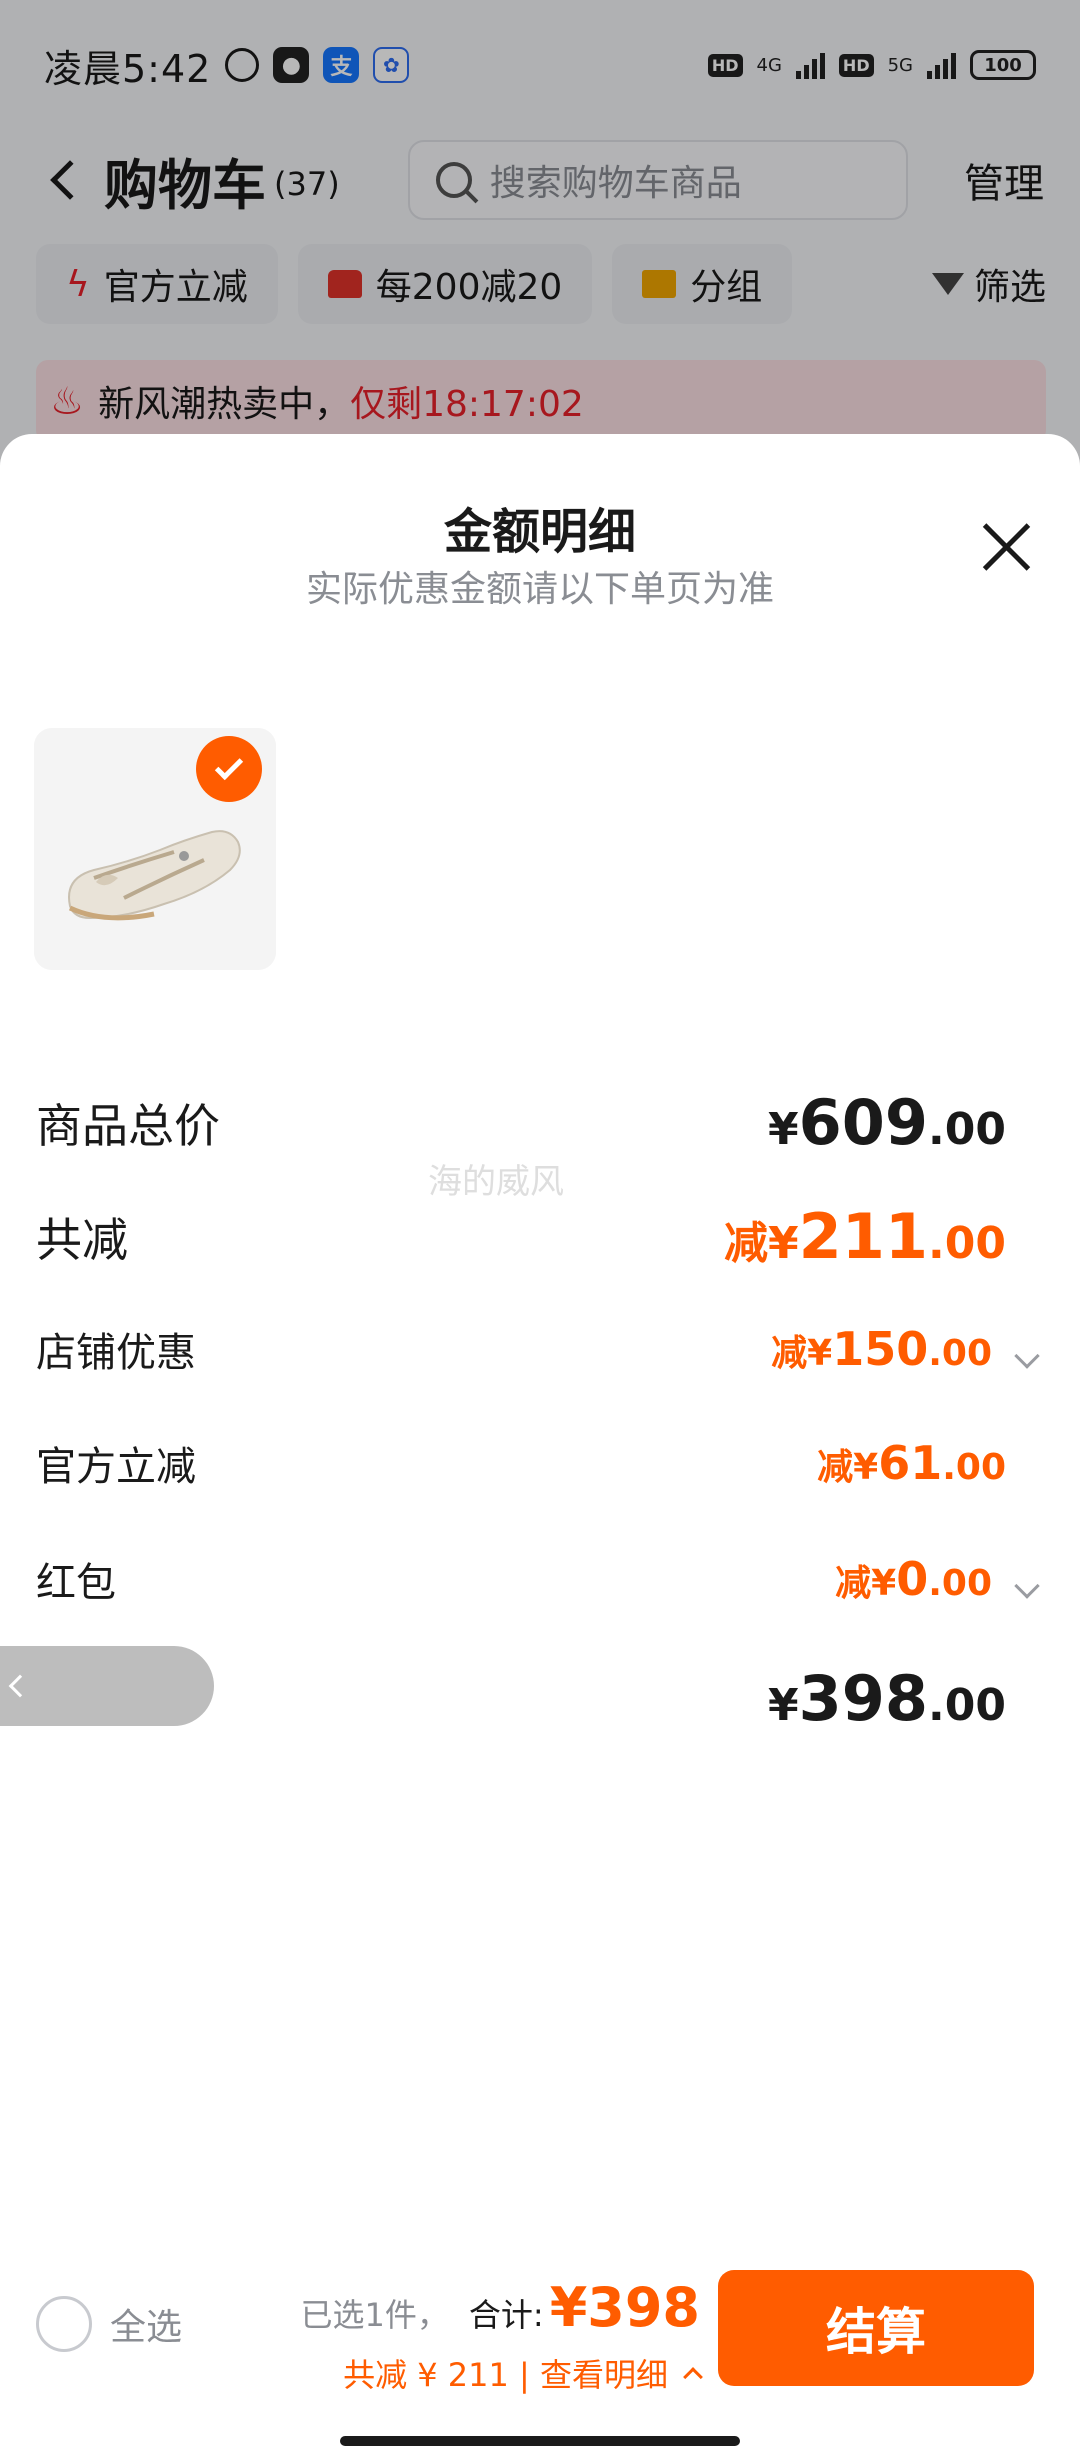 The image size is (1080, 2460). I want to click on watermark: 海的威风, so click(496, 1182).